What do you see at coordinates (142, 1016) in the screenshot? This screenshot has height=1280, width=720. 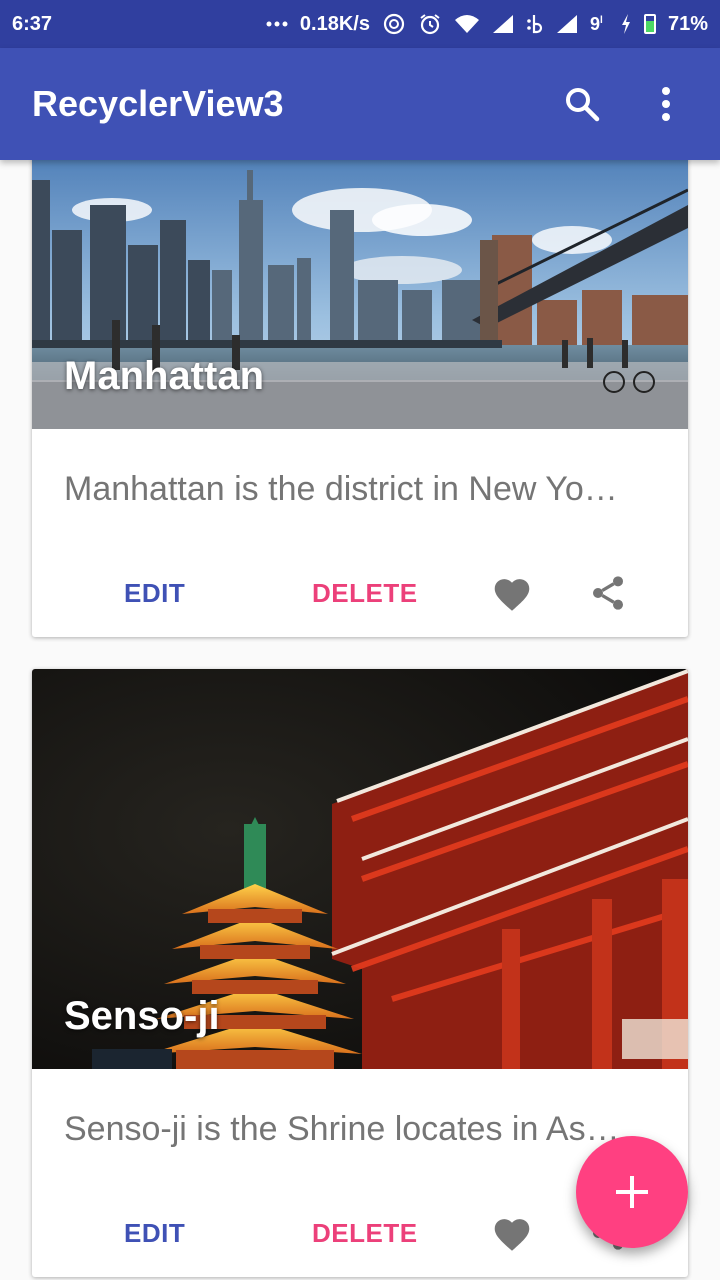 I see `card-title: Senso-ji` at bounding box center [142, 1016].